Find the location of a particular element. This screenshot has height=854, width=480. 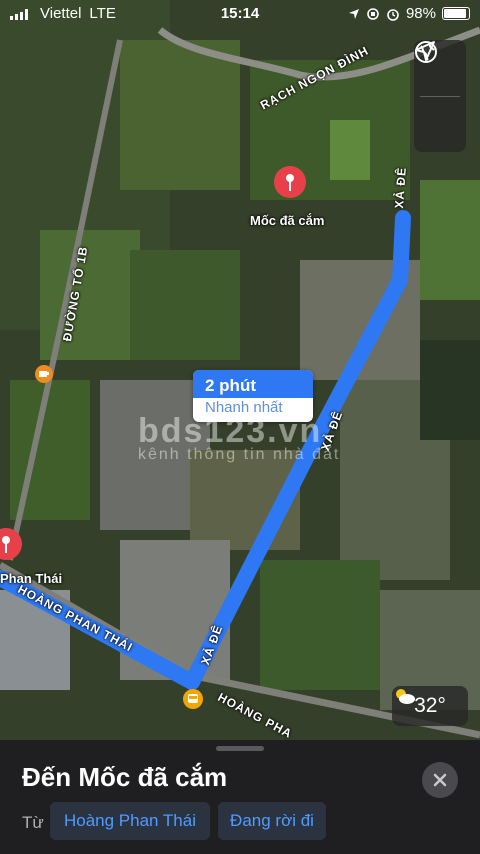

road-label-xa-de-top: XẢ ĐÊ is located at coordinates (400, 187).